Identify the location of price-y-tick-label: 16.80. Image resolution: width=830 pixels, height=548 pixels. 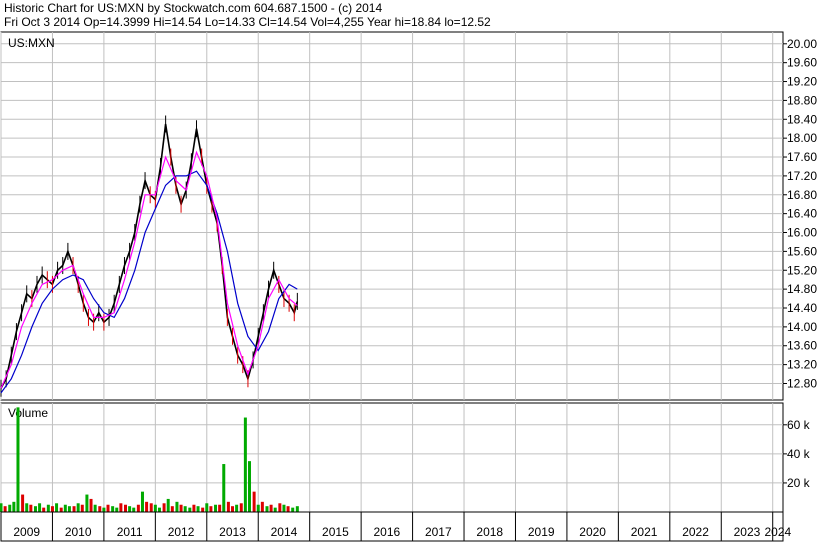
(802, 195).